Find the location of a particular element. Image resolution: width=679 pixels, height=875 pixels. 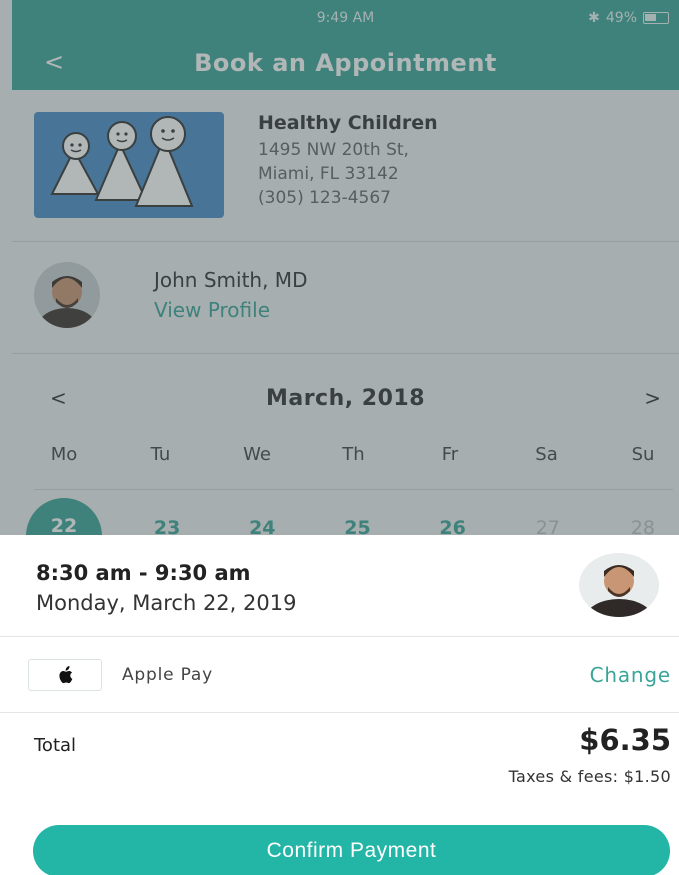

page-title: Book an Appointment is located at coordinates (345, 63).